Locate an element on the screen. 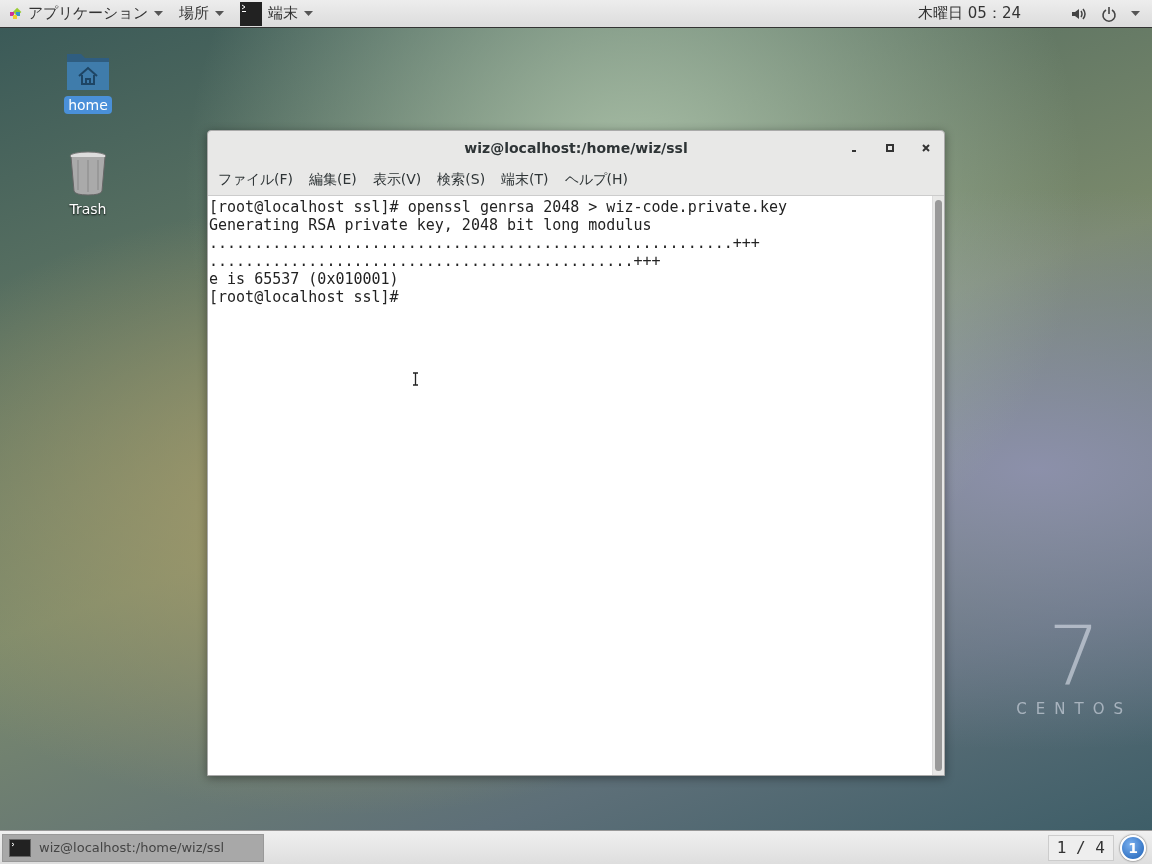  places-menu: 場所 is located at coordinates (201, 13).